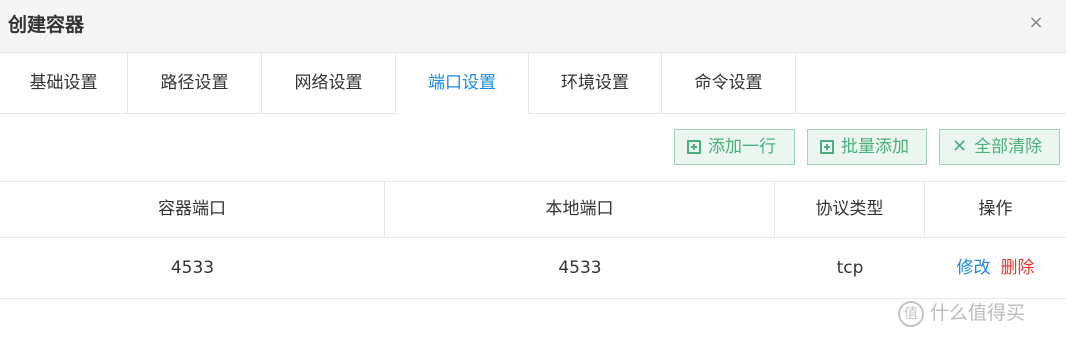 The height and width of the screenshot is (338, 1066). Describe the element at coordinates (595, 83) in the screenshot. I see `tab-env-settings: 环境设置` at that location.